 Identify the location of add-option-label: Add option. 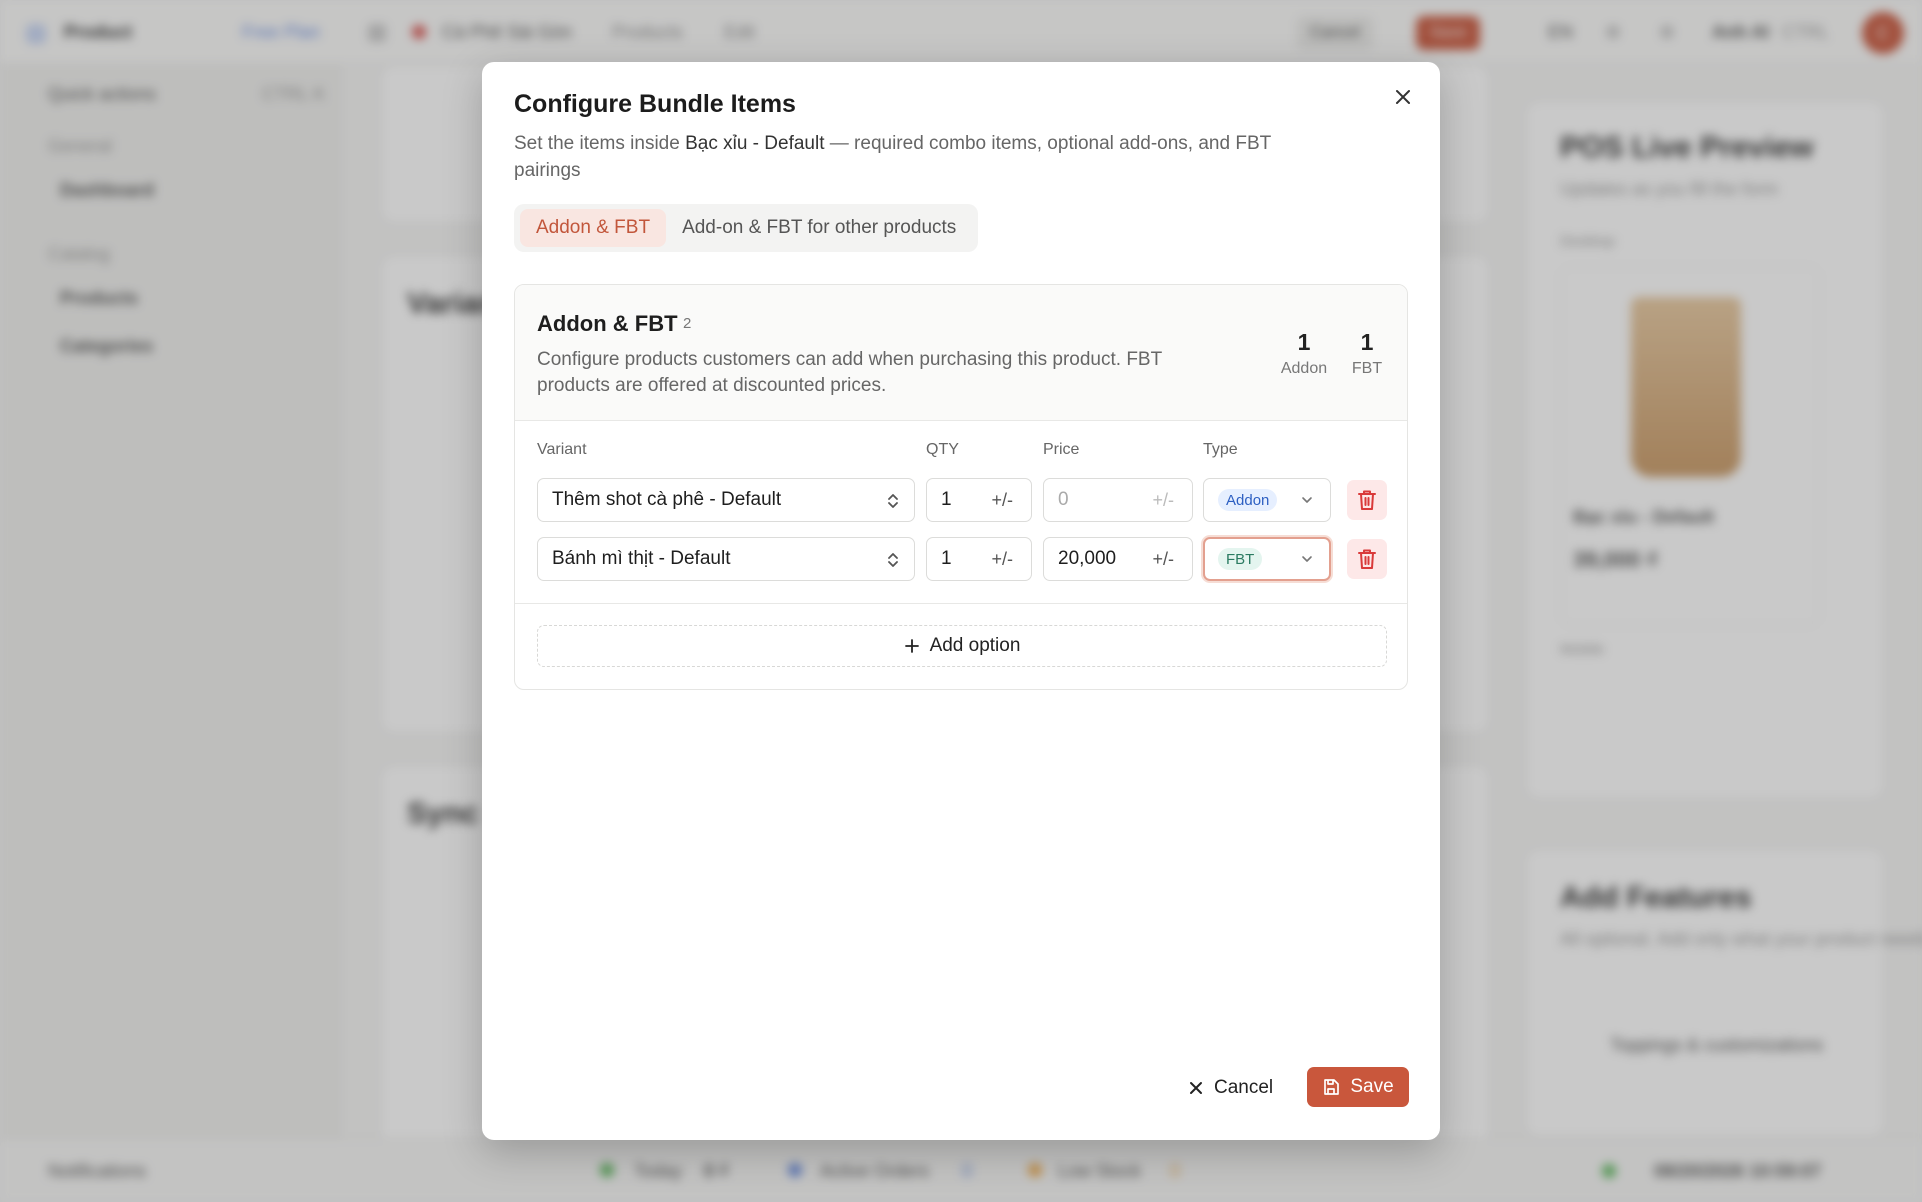
(975, 645).